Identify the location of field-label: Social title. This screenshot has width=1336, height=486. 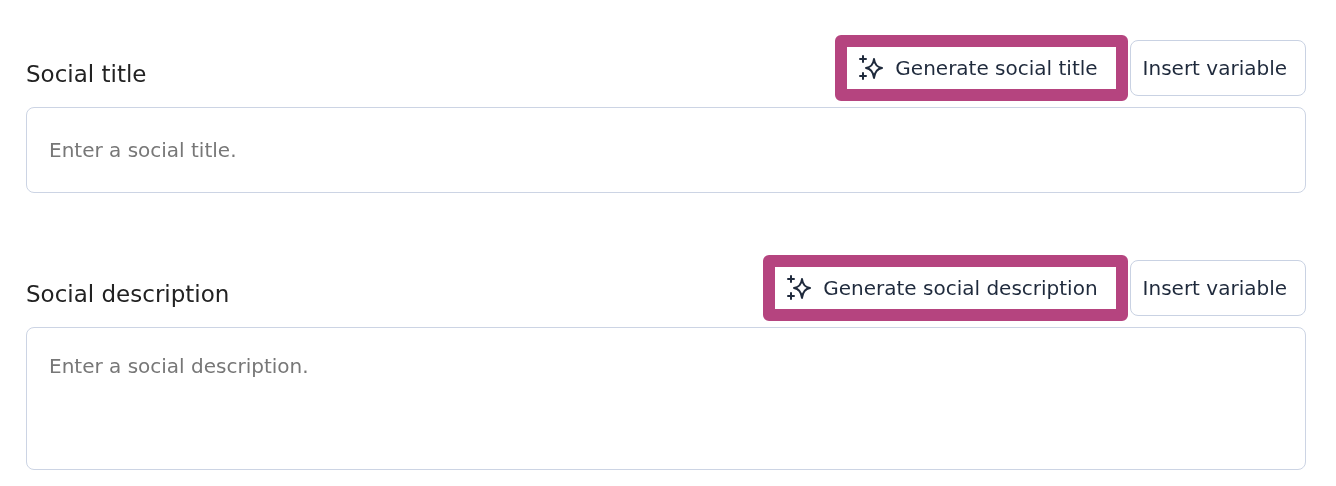
(86, 73).